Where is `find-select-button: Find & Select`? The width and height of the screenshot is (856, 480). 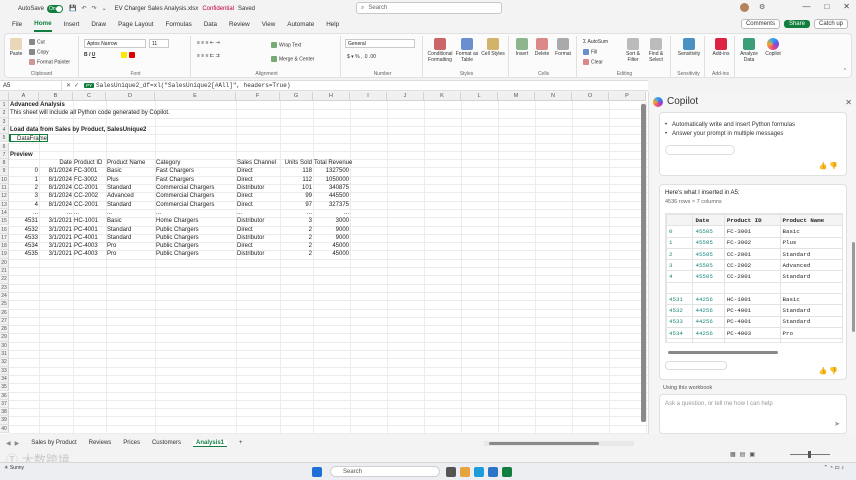 find-select-button: Find & Select is located at coordinates (656, 50).